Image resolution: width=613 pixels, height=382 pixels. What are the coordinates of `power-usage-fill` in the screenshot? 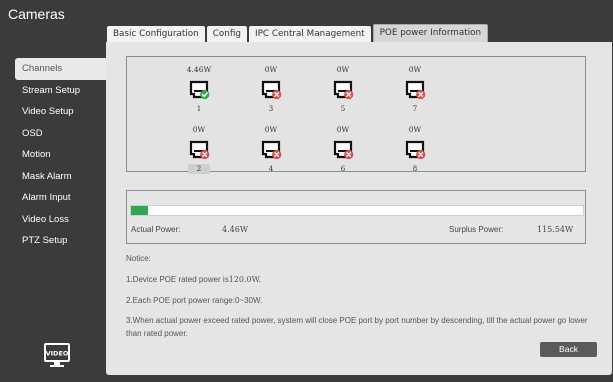 It's located at (139, 210).